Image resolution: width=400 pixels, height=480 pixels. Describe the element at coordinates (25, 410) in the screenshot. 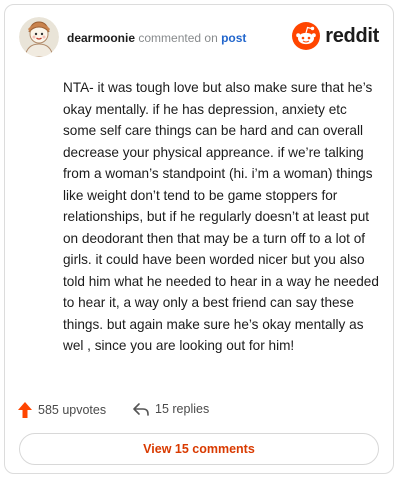

I see `upvote-arrow-icon` at that location.